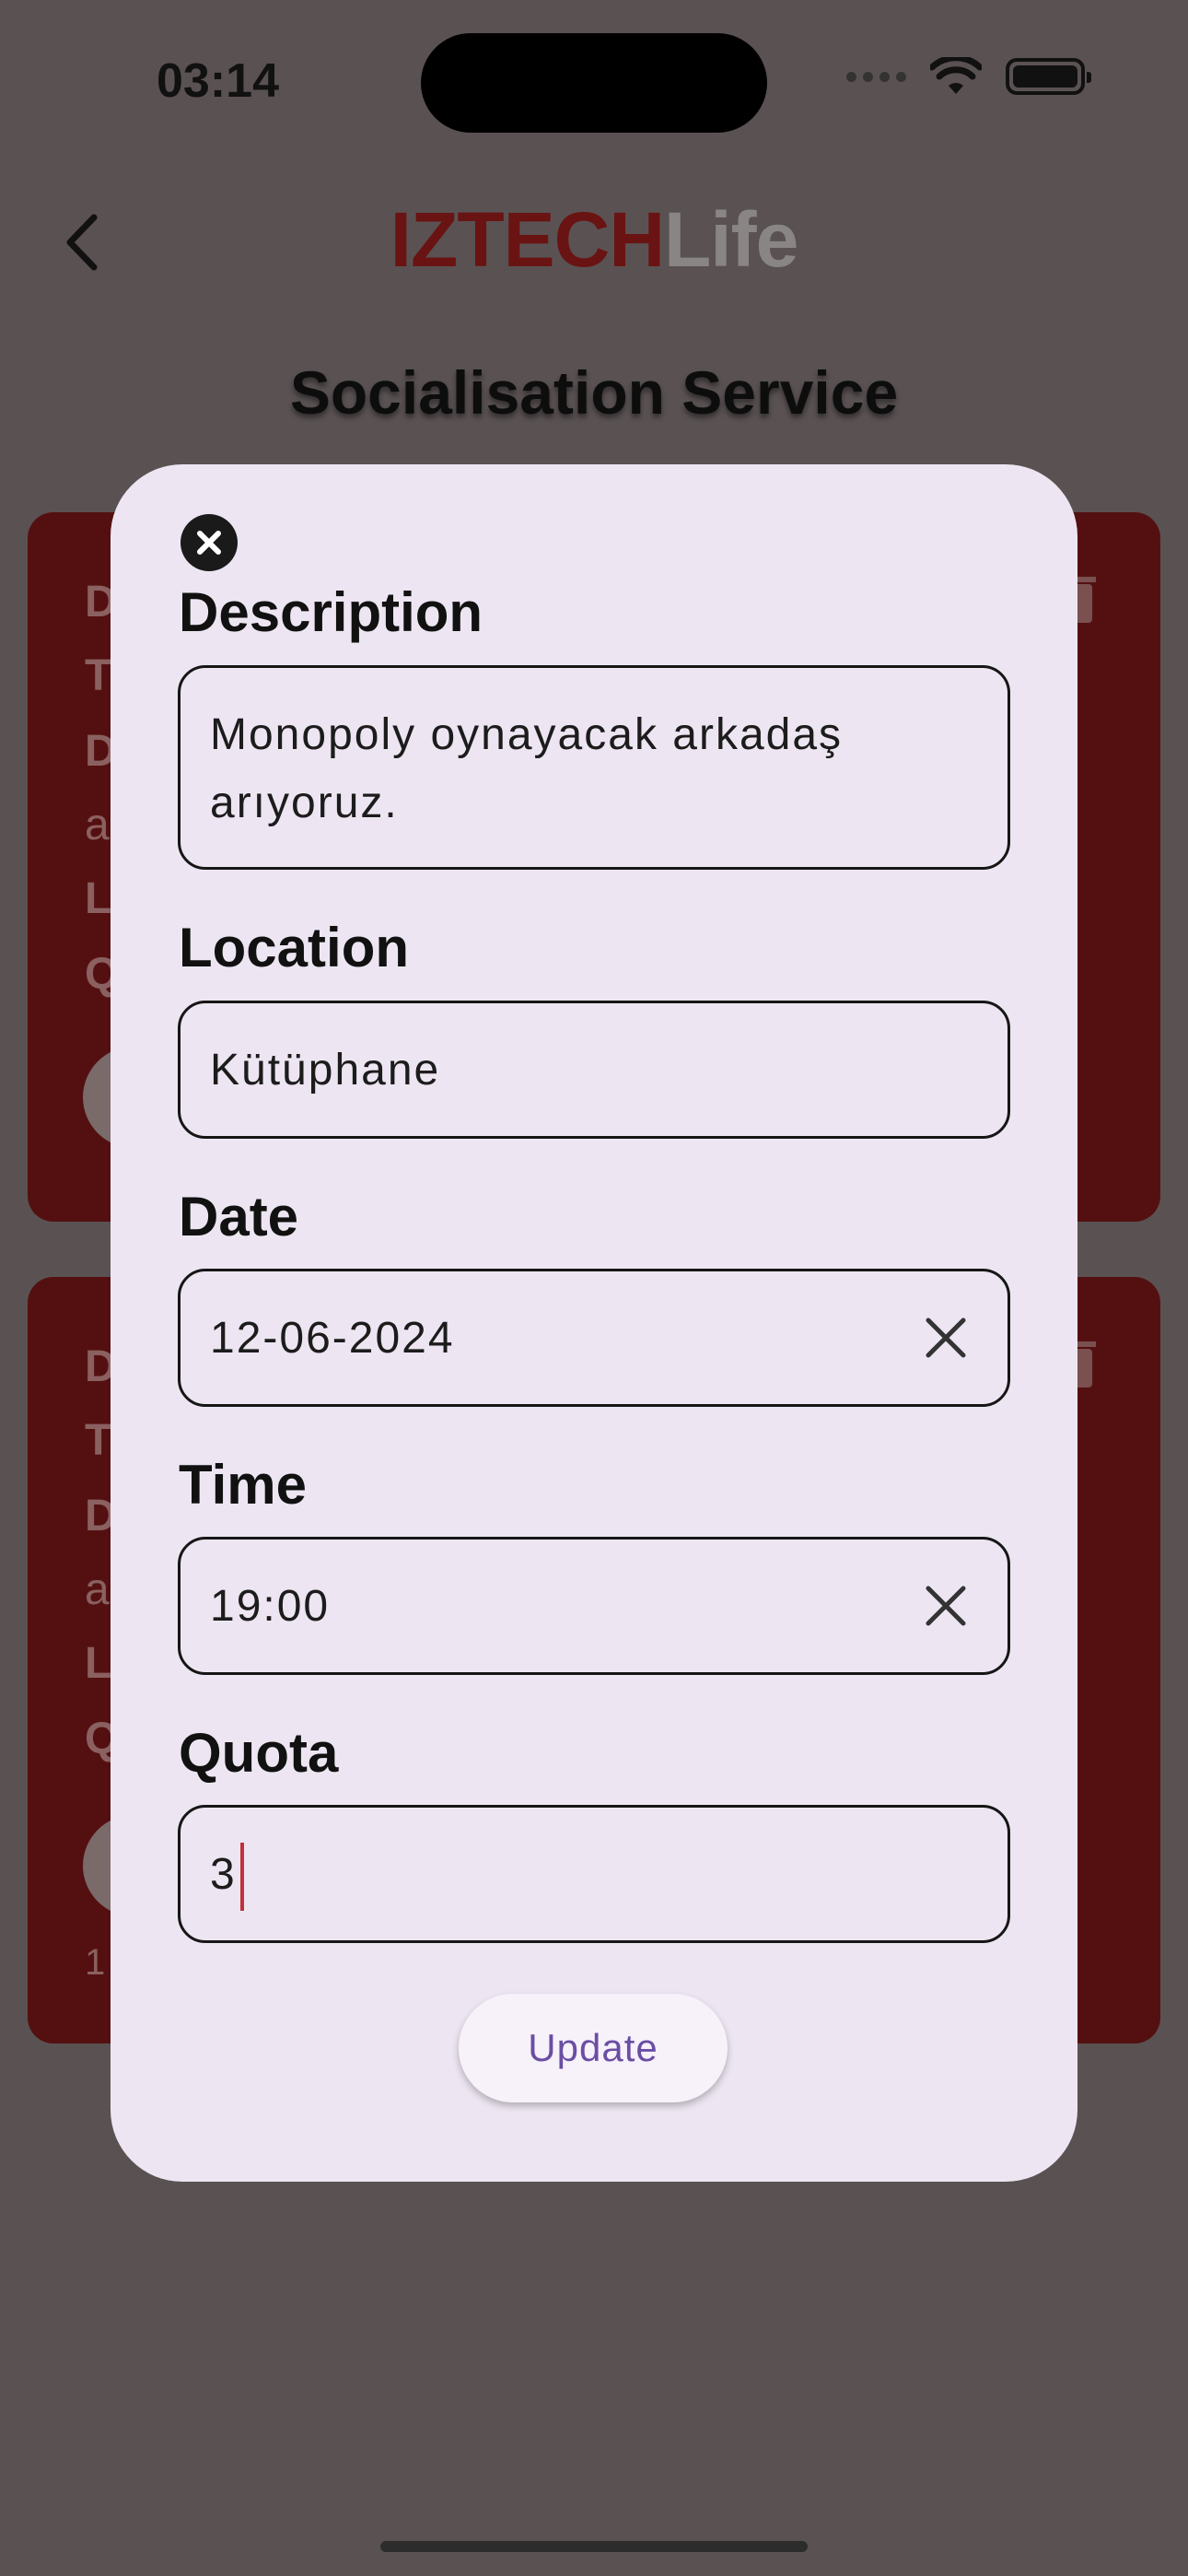 The width and height of the screenshot is (1188, 2576). I want to click on wifi-icon, so click(956, 75).